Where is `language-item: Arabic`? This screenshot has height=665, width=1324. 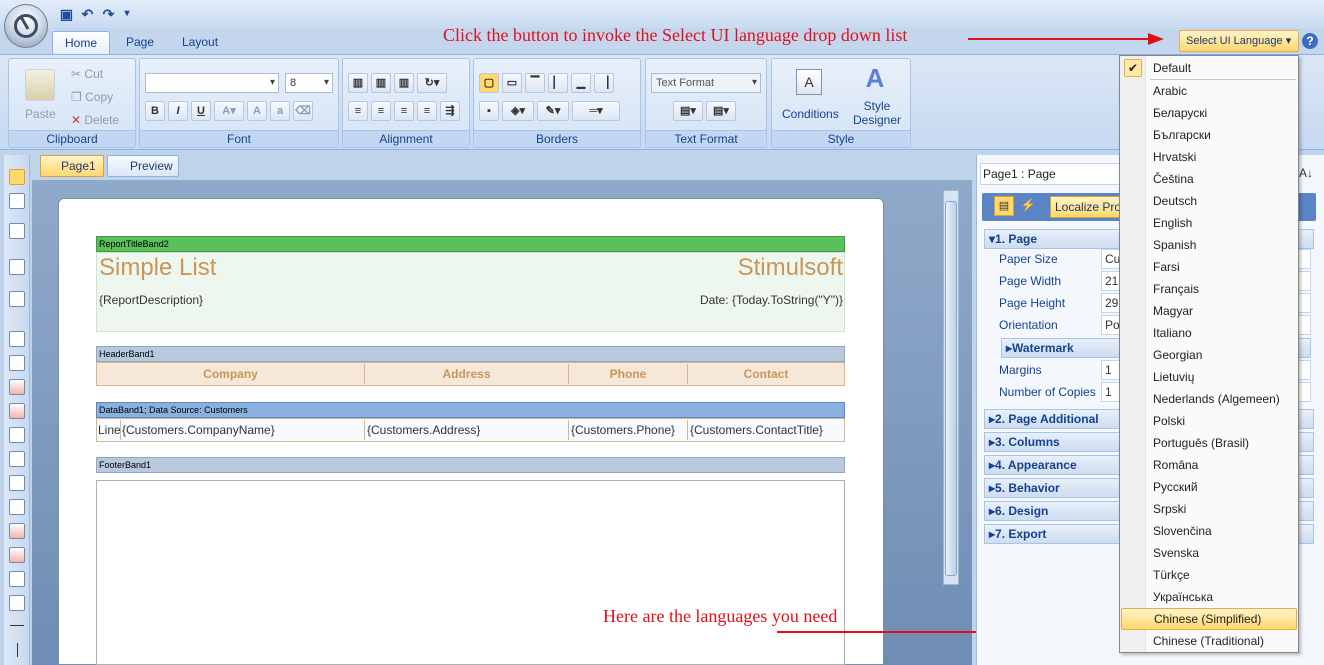
language-item: Arabic is located at coordinates (1209, 91).